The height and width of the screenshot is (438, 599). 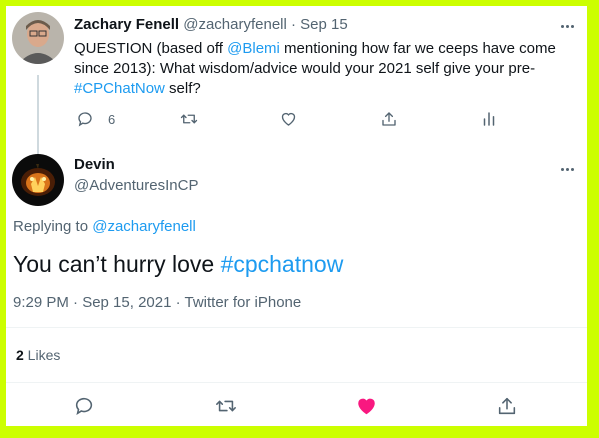 I want to click on reply-tweet-text: You can’t hurry love #cpchatnow, so click(x=178, y=264).